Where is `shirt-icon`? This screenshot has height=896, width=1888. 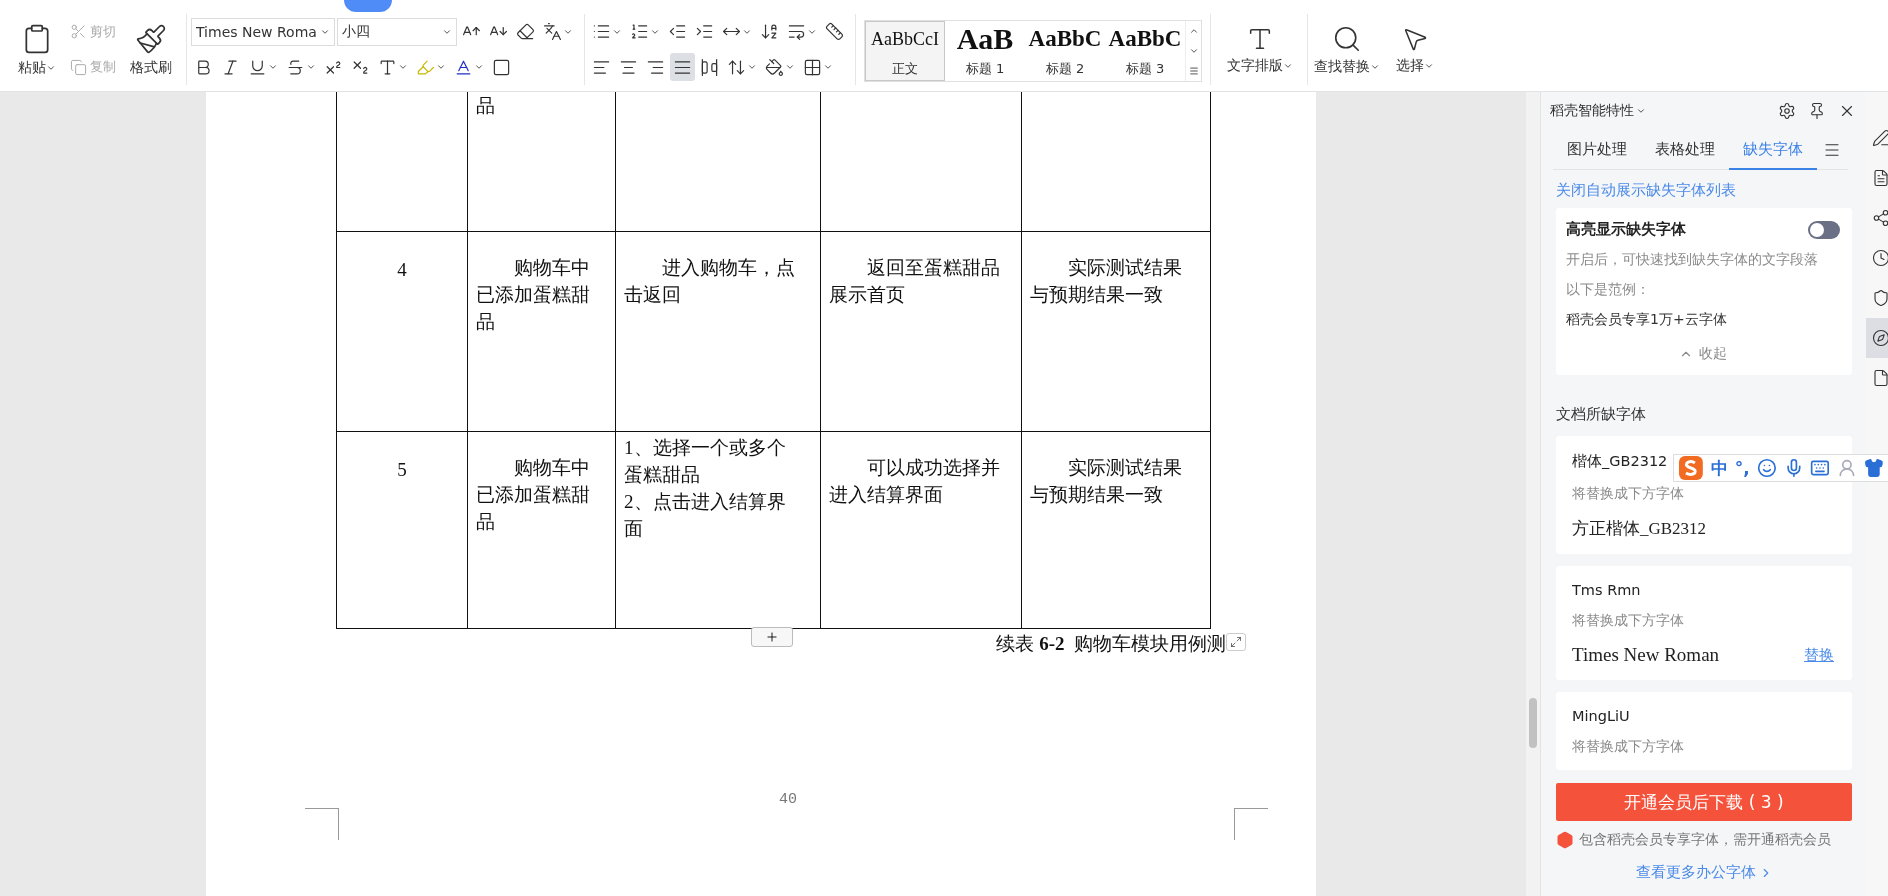
shirt-icon is located at coordinates (1874, 468).